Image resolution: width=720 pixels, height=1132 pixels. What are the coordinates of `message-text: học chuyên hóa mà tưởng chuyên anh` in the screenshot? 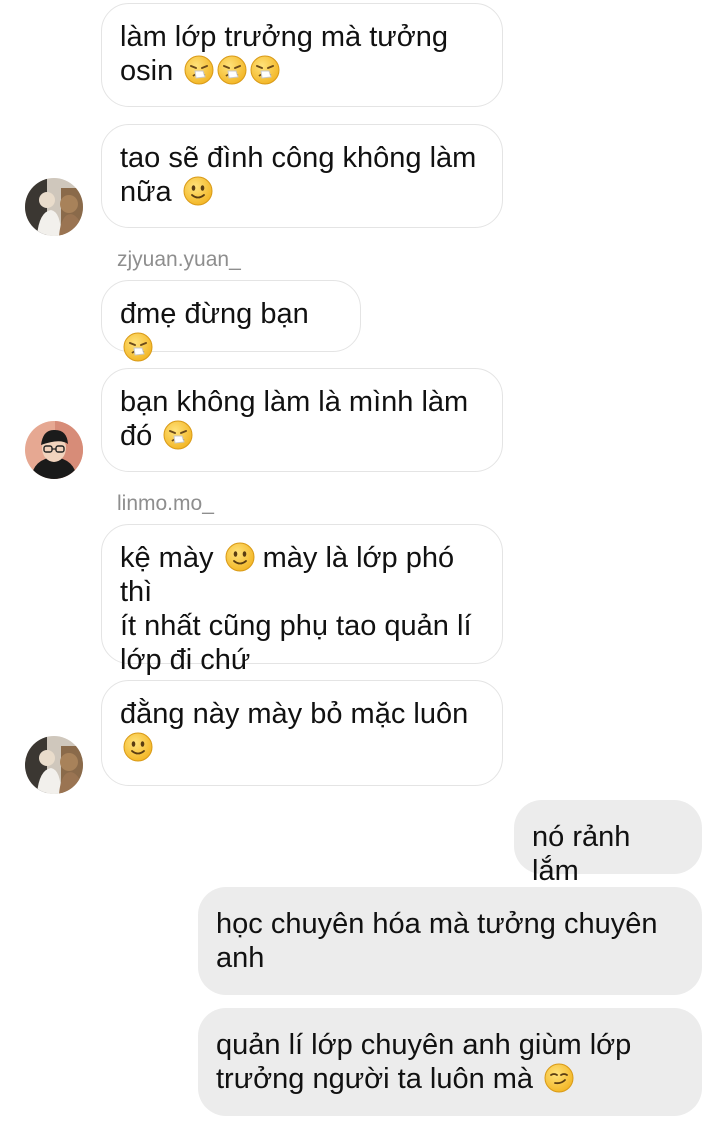 It's located at (437, 941).